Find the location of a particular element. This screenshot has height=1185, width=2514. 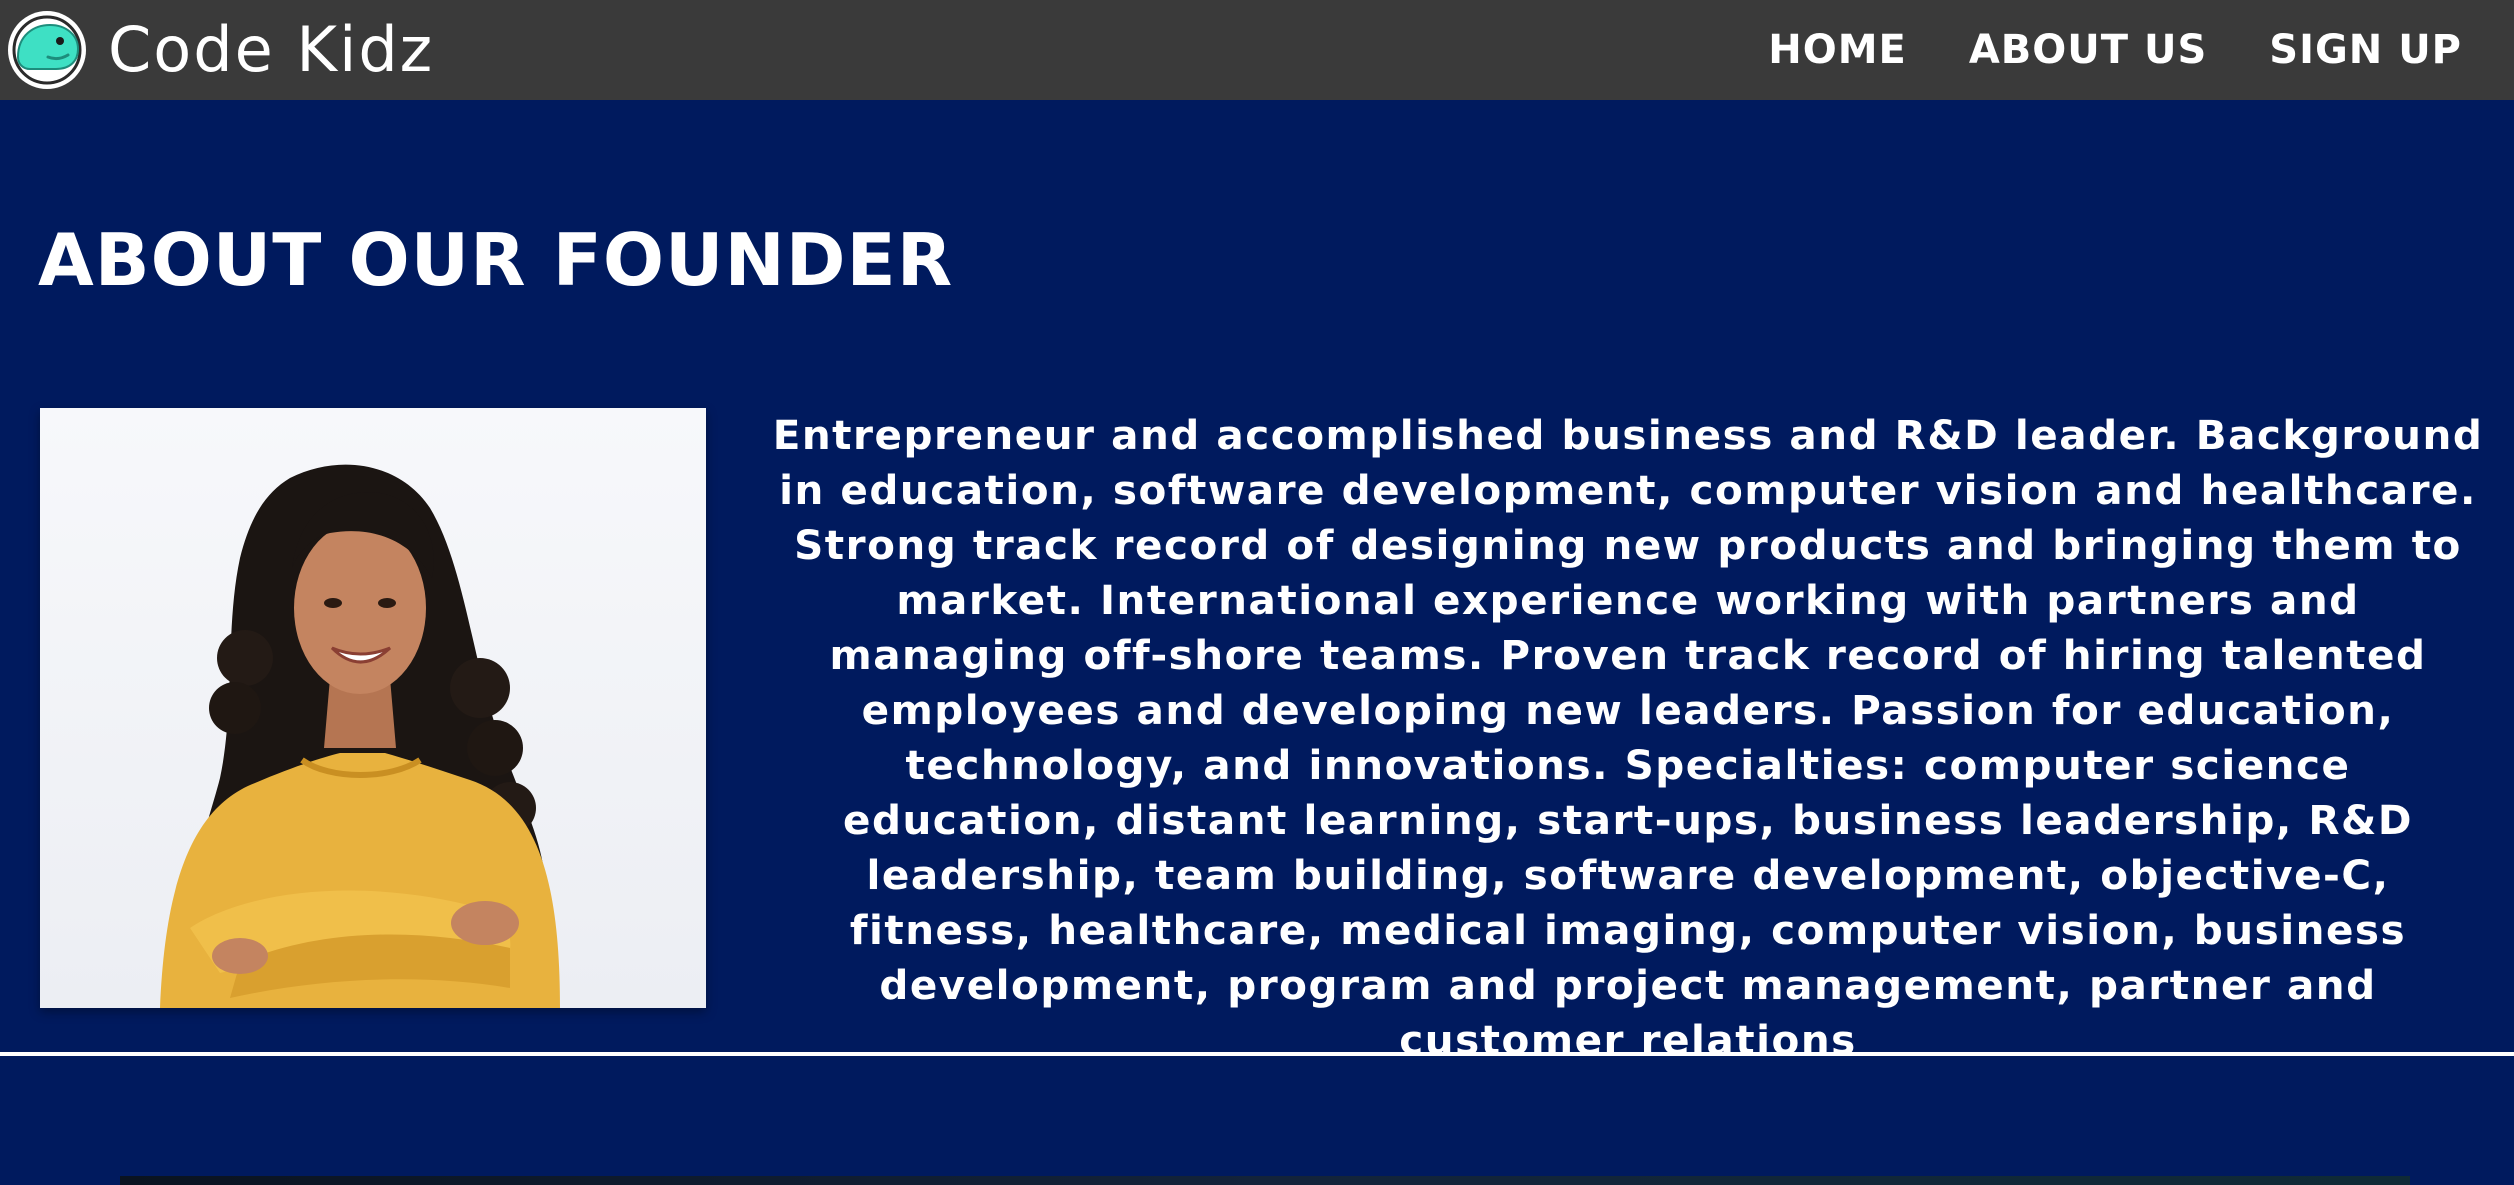

nav-home-link: HOME is located at coordinates (1837, 50).